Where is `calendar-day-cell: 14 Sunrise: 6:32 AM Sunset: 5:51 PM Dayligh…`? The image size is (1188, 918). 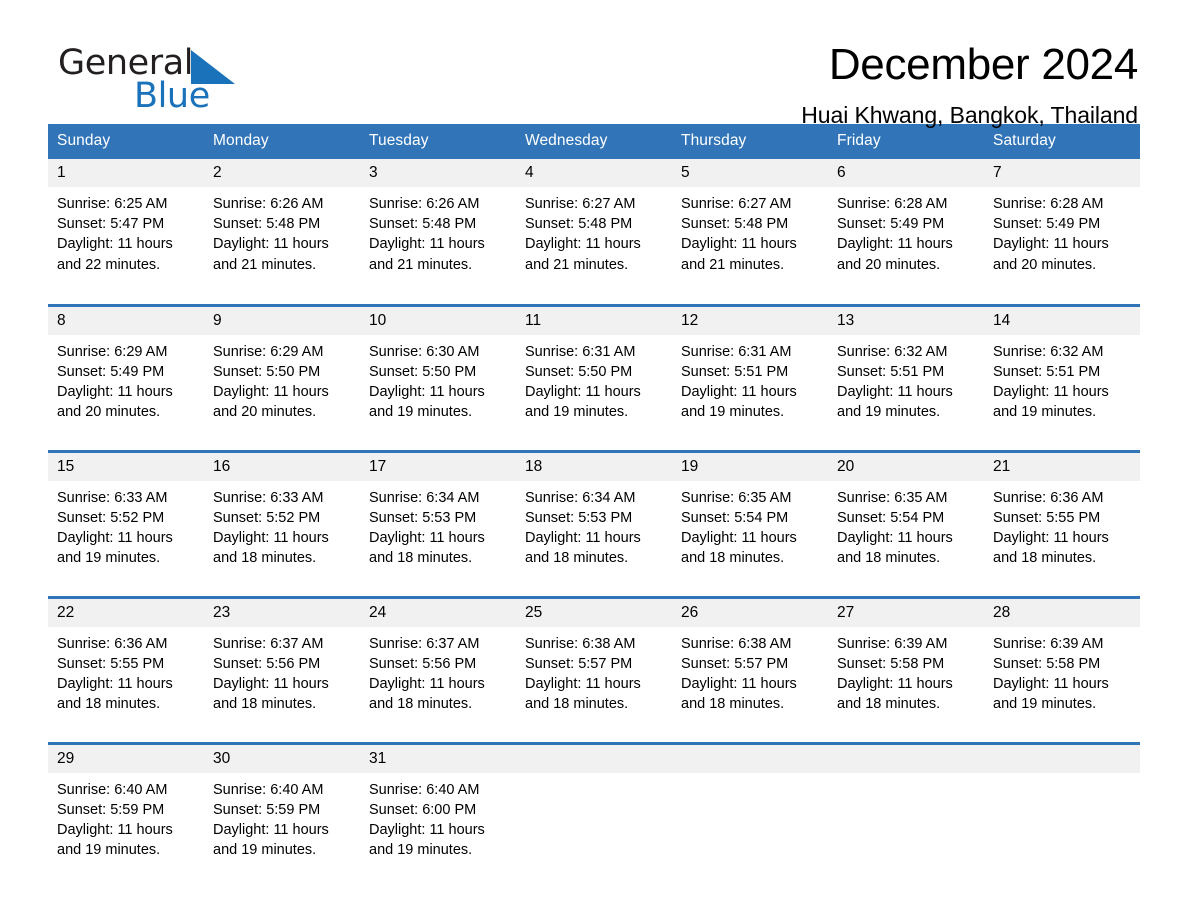
calendar-day-cell: 14 Sunrise: 6:32 AM Sunset: 5:51 PM Dayligh… is located at coordinates (1062, 371).